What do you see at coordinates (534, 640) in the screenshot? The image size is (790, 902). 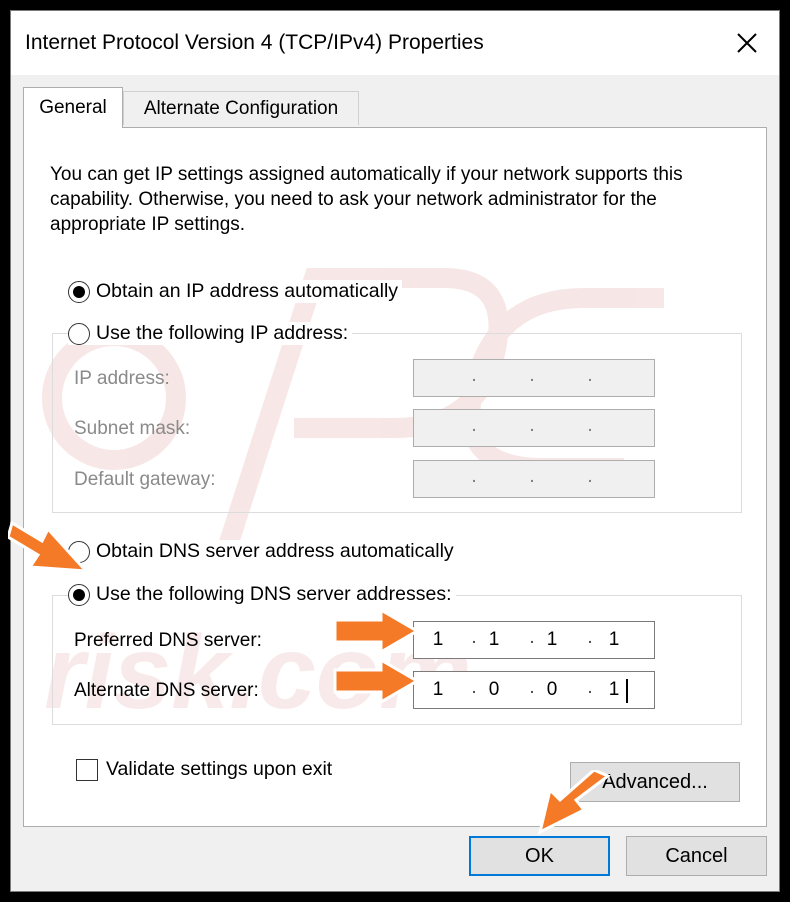 I see `preferred-dns-field: 1 . 1 . 1 . 1` at bounding box center [534, 640].